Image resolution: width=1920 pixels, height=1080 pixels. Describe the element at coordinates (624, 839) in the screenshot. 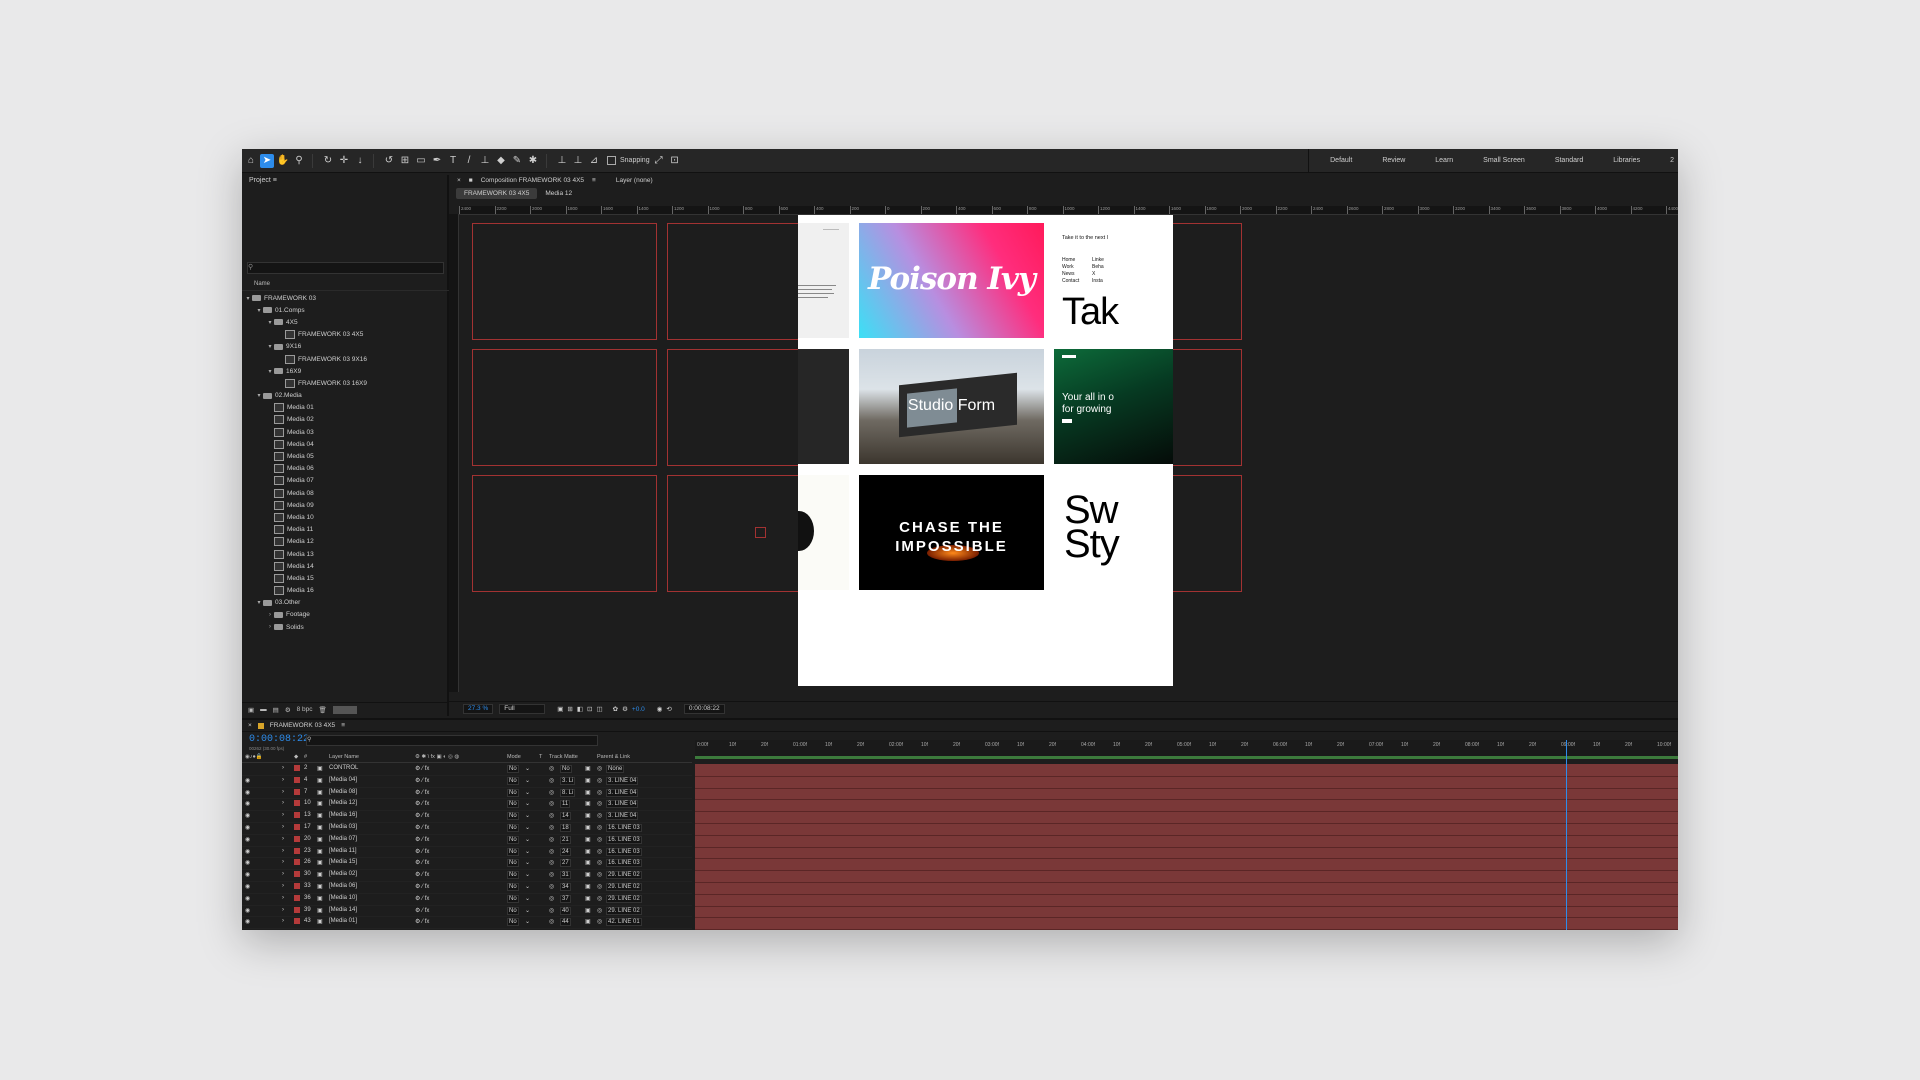

I see `parent-select: 16. LINE 03` at that location.